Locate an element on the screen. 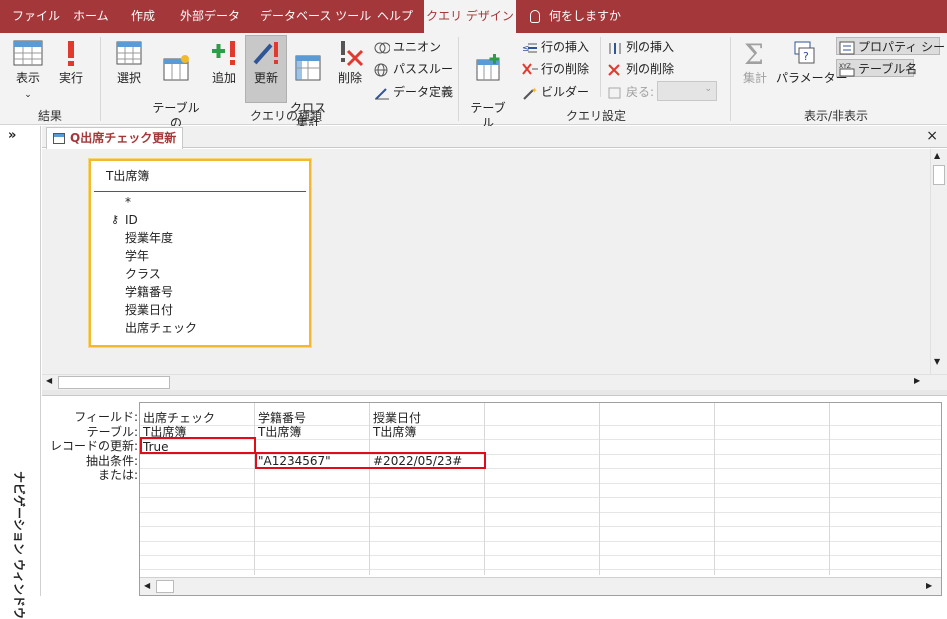 This screenshot has width=947, height=619. scroll-up-icon: ▲ is located at coordinates (937, 155).